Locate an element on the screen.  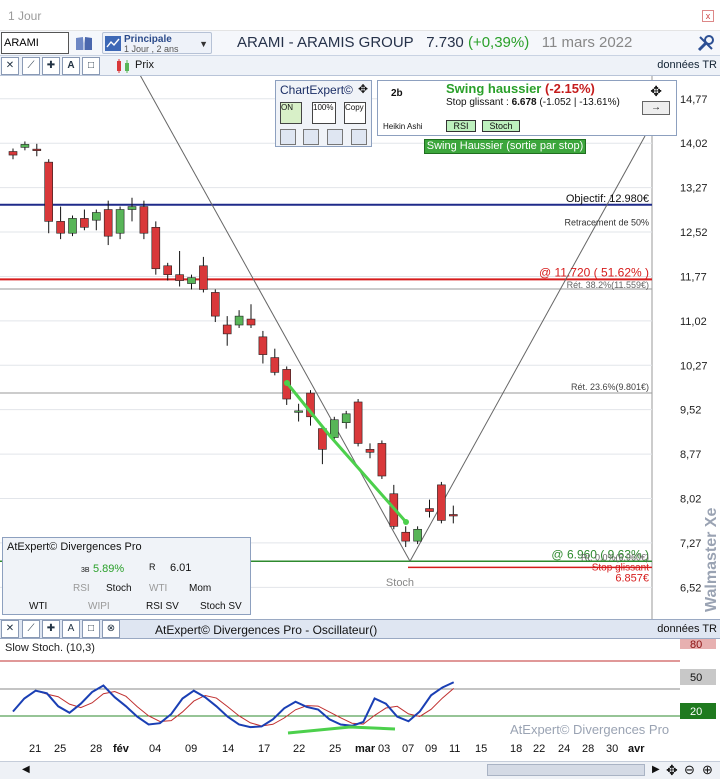
swing-badge: Swing Haussier (sortie par stop) is located at coordinates (505, 146).